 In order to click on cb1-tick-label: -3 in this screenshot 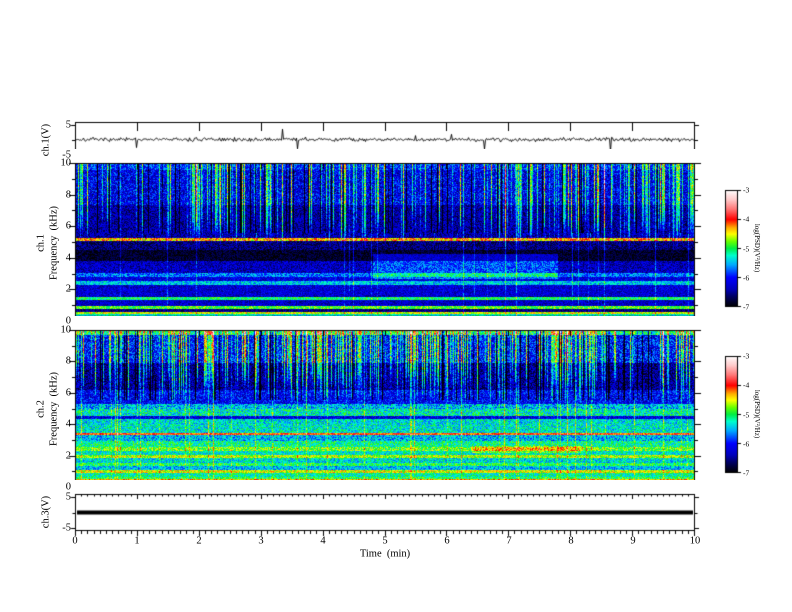, I will do `click(746, 190)`.